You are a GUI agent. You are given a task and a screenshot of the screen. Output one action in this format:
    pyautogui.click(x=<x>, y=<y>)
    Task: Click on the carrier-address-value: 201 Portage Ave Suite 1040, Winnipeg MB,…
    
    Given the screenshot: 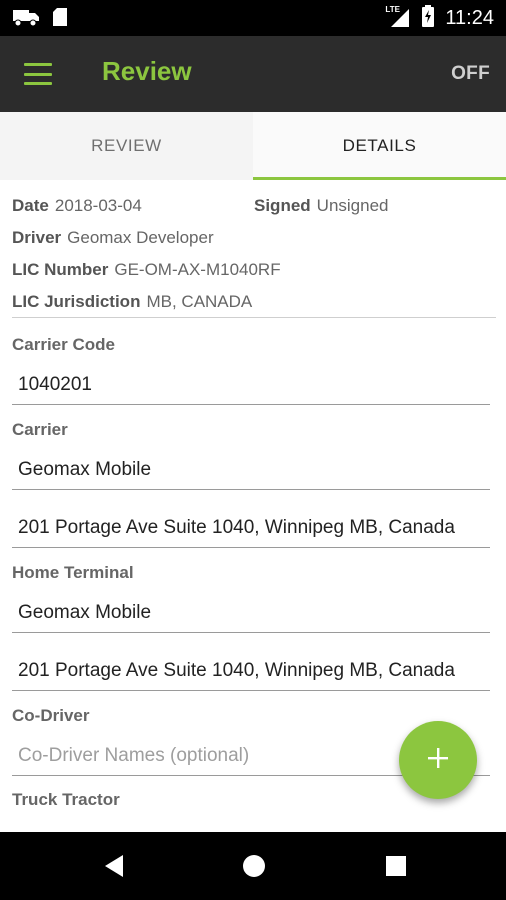 What is the action you would take?
    pyautogui.click(x=236, y=527)
    